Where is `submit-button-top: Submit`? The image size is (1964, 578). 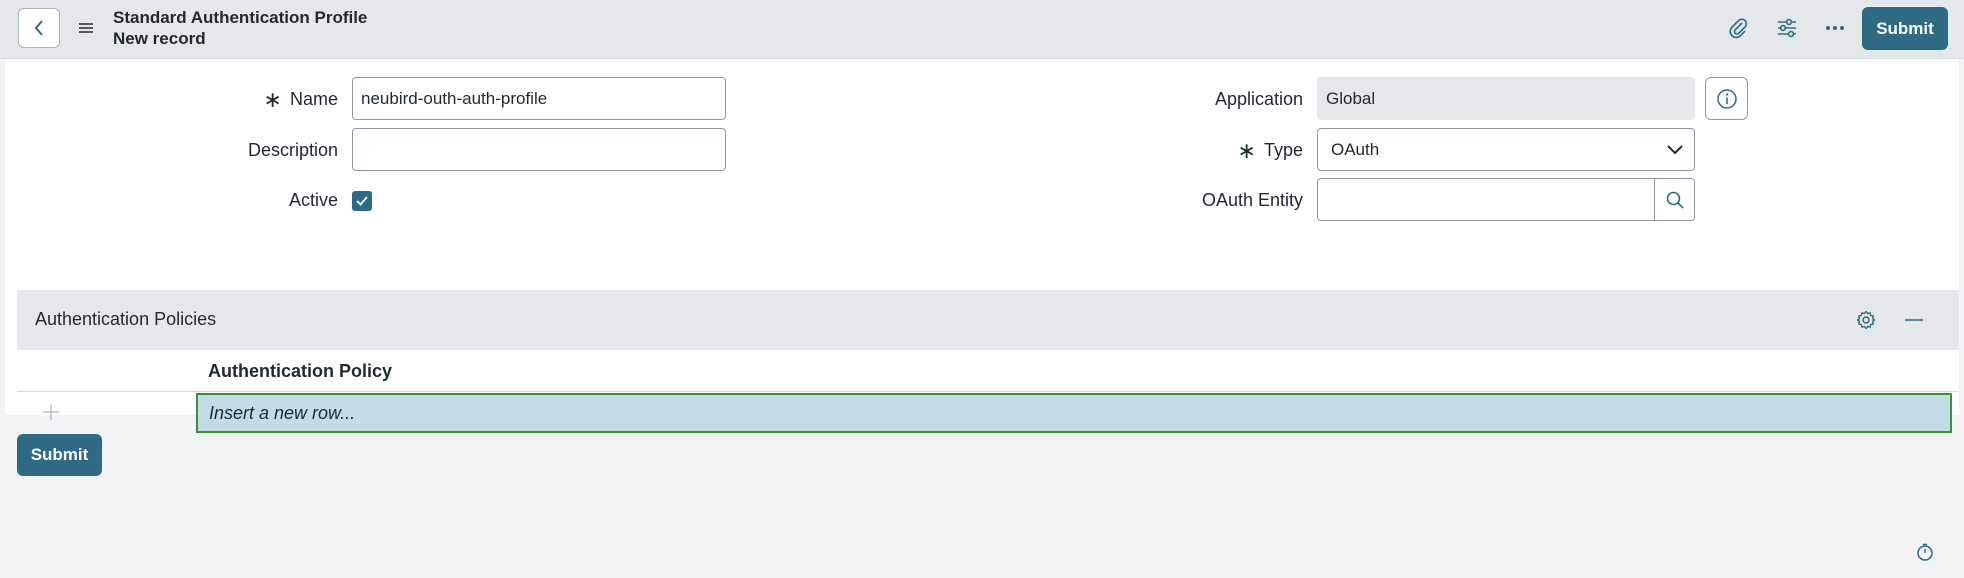
submit-button-top: Submit is located at coordinates (1905, 28).